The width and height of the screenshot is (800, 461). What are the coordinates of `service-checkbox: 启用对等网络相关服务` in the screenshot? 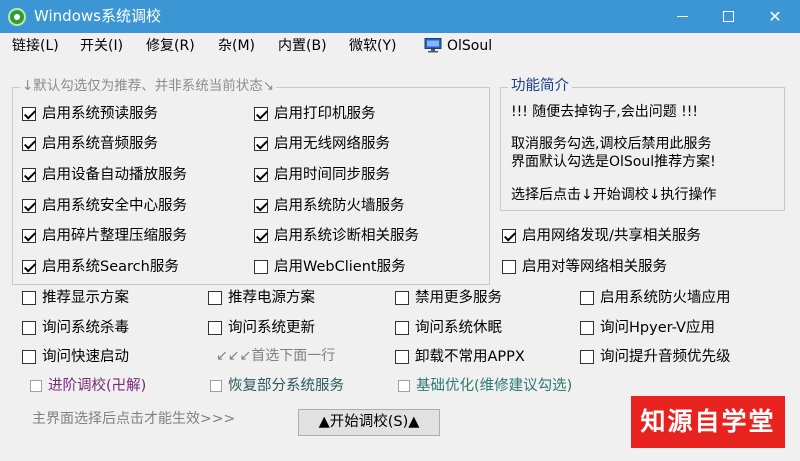 It's located at (584, 267).